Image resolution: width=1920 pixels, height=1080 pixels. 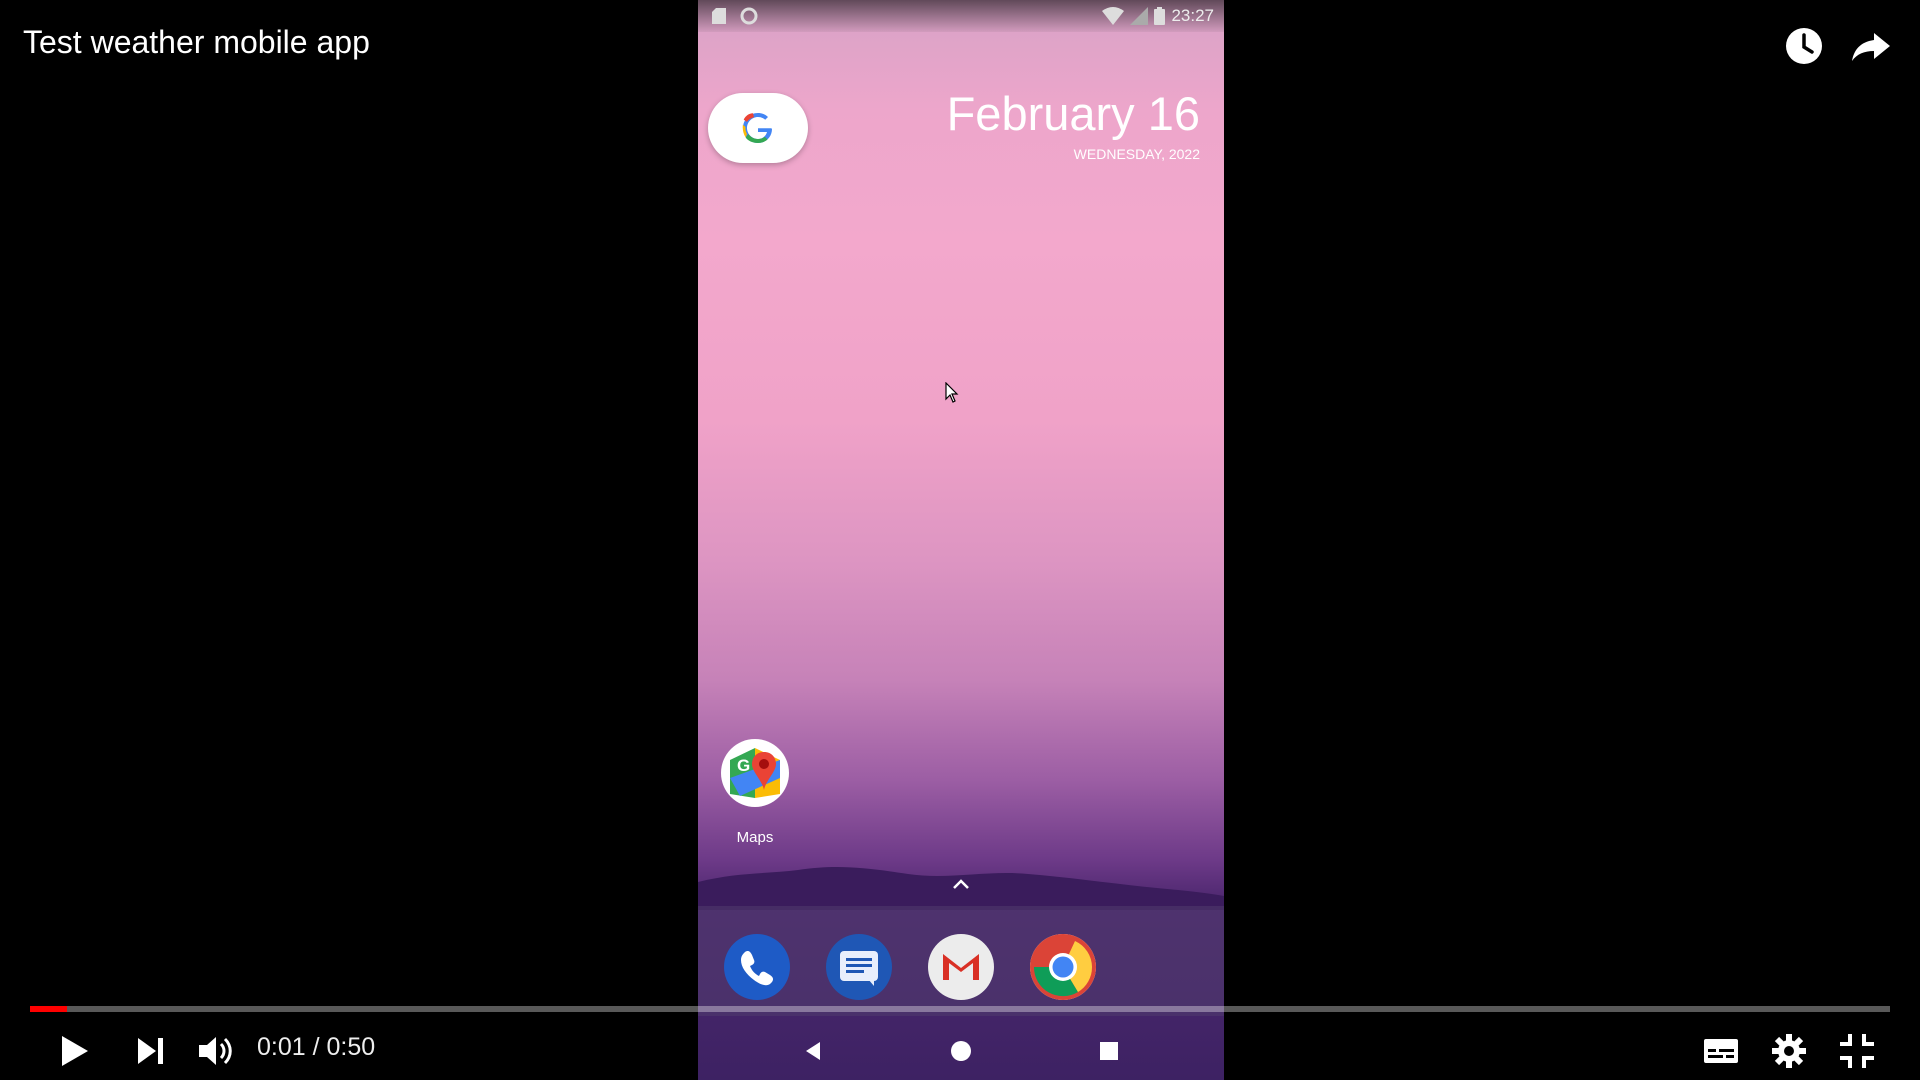 What do you see at coordinates (1109, 1051) in the screenshot?
I see `recents-icon` at bounding box center [1109, 1051].